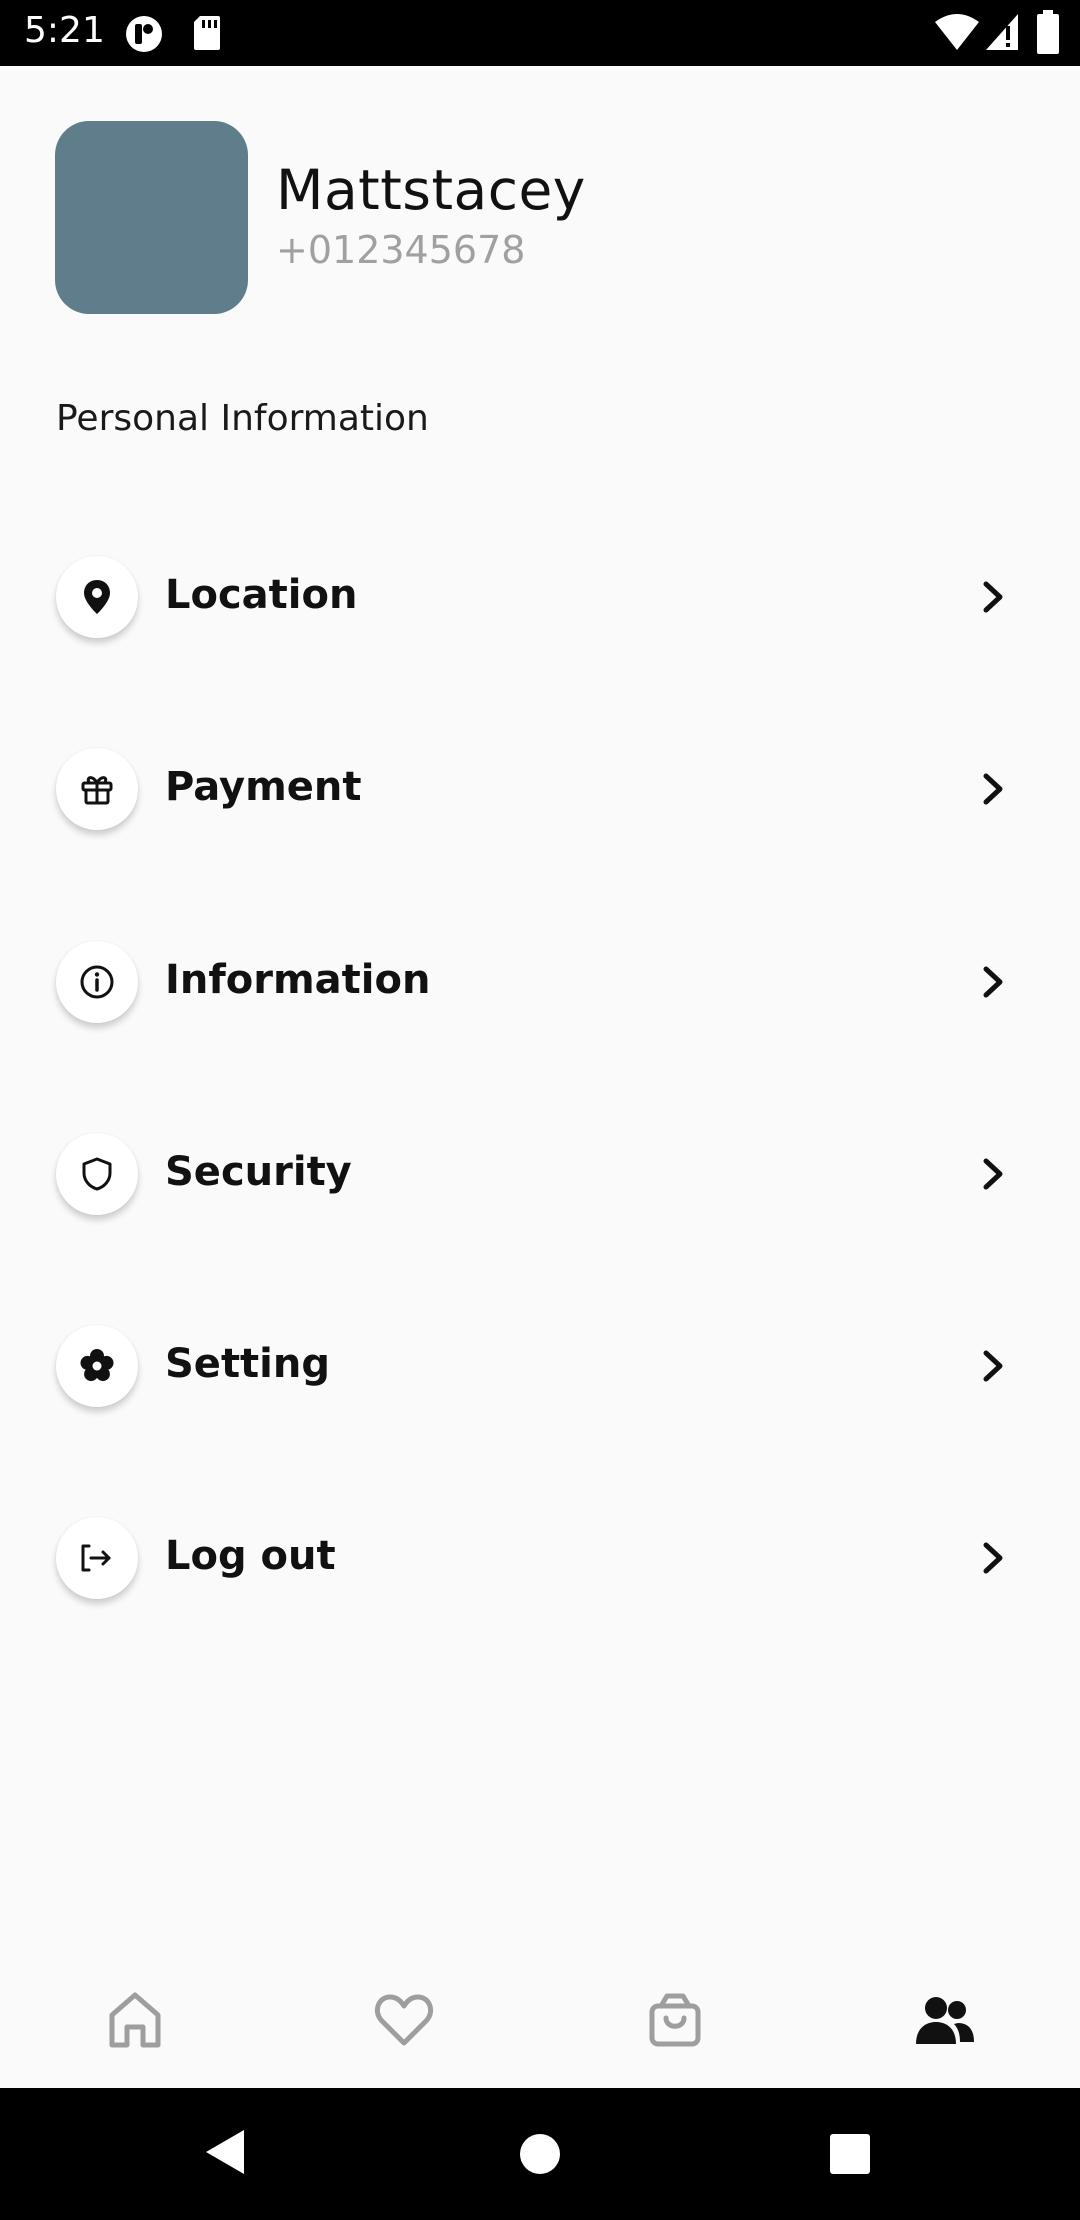 This screenshot has height=2220, width=1080. Describe the element at coordinates (540, 1558) in the screenshot. I see `menu-item-logout: Log out` at that location.